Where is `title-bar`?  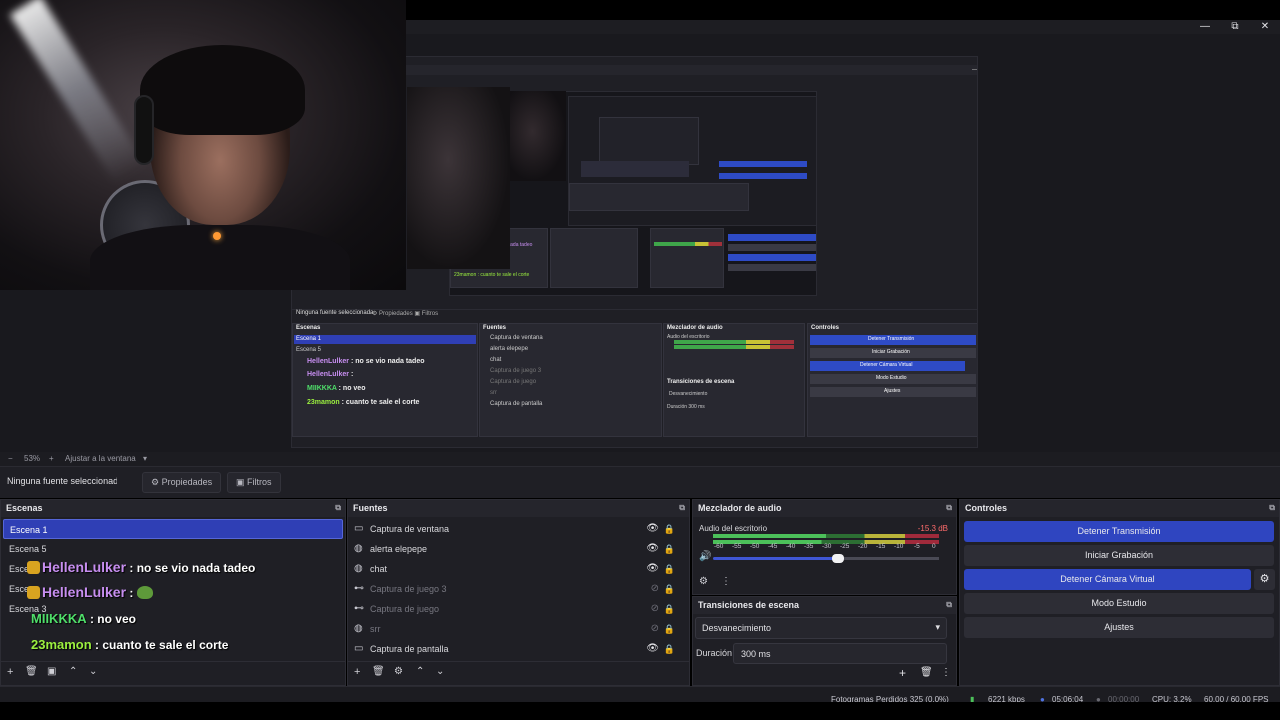
title-bar is located at coordinates (843, 10).